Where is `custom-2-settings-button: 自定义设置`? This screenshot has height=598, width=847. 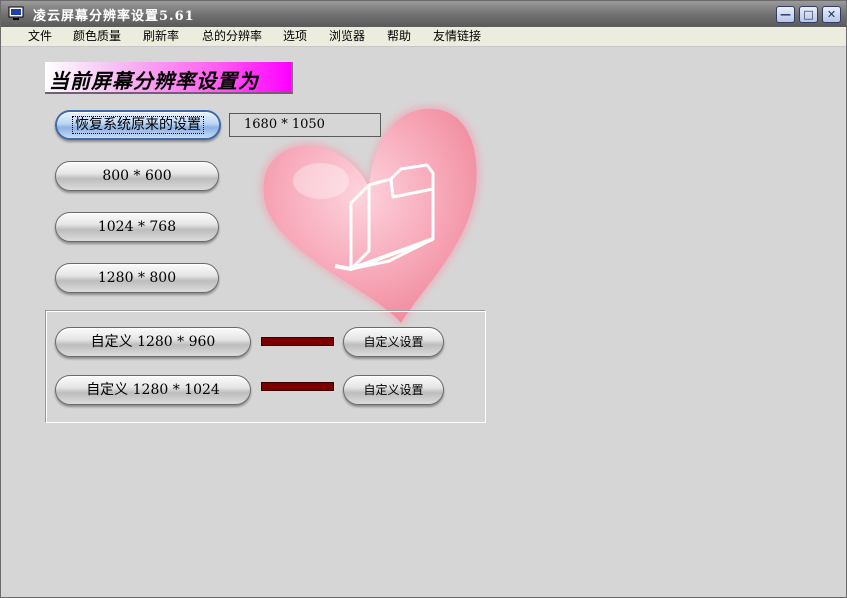
custom-2-settings-button: 自定义设置 is located at coordinates (393, 390).